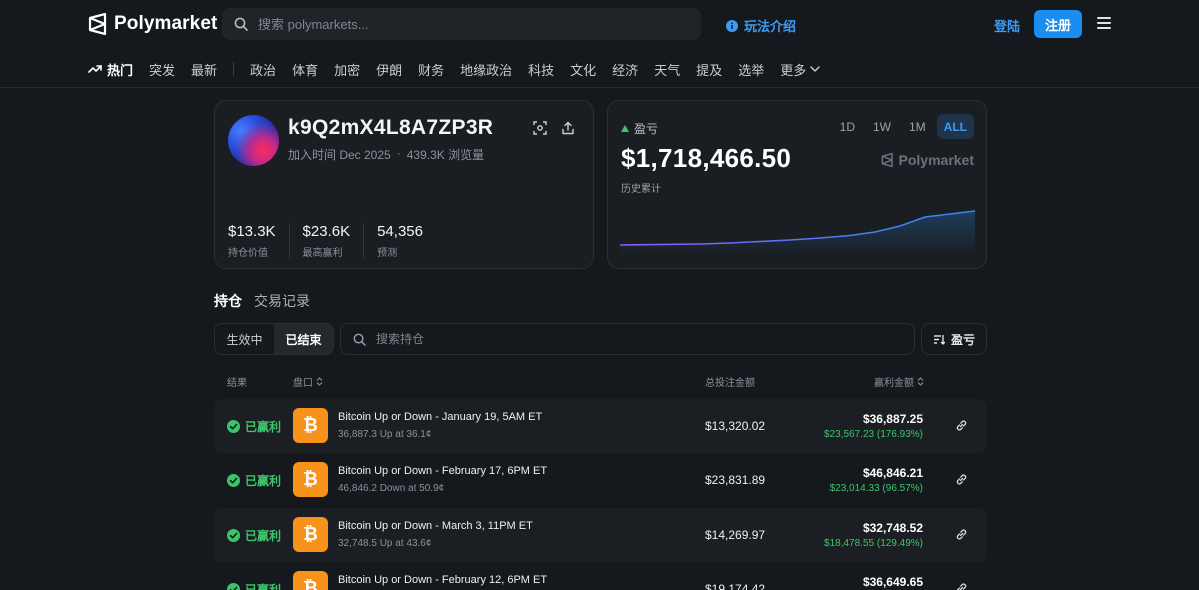 The width and height of the screenshot is (1199, 590). I want to click on nav-culture: 文化, so click(583, 69).